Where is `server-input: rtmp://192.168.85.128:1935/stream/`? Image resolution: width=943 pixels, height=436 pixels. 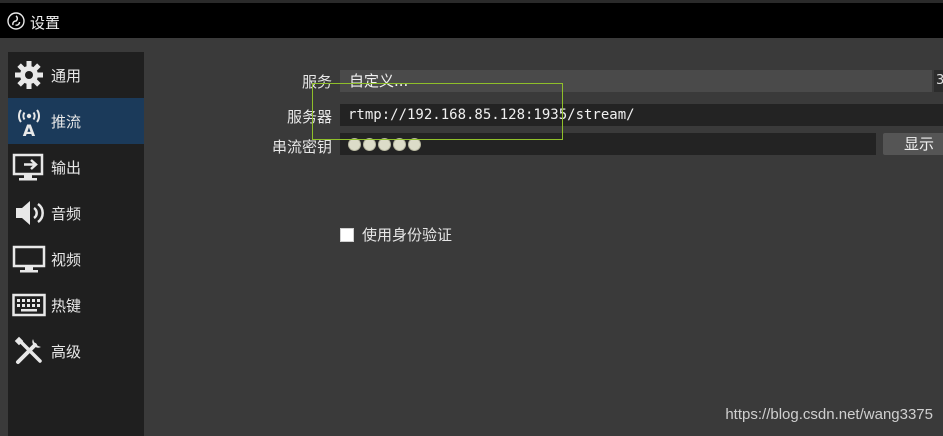 server-input: rtmp://192.168.85.128:1935/stream/ is located at coordinates (641, 115).